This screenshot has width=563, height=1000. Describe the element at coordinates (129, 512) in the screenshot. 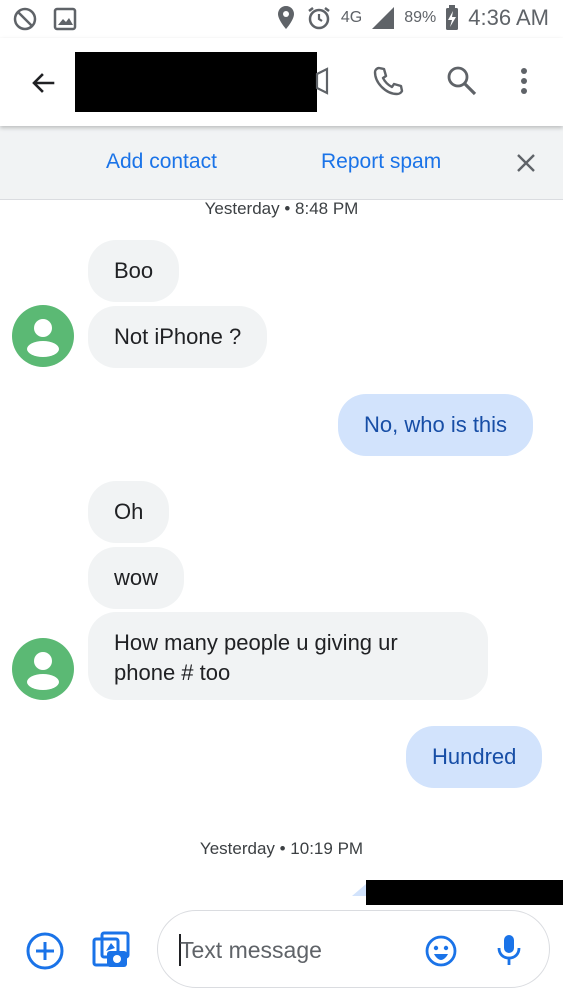

I see `message-bubble-incoming: Oh` at that location.